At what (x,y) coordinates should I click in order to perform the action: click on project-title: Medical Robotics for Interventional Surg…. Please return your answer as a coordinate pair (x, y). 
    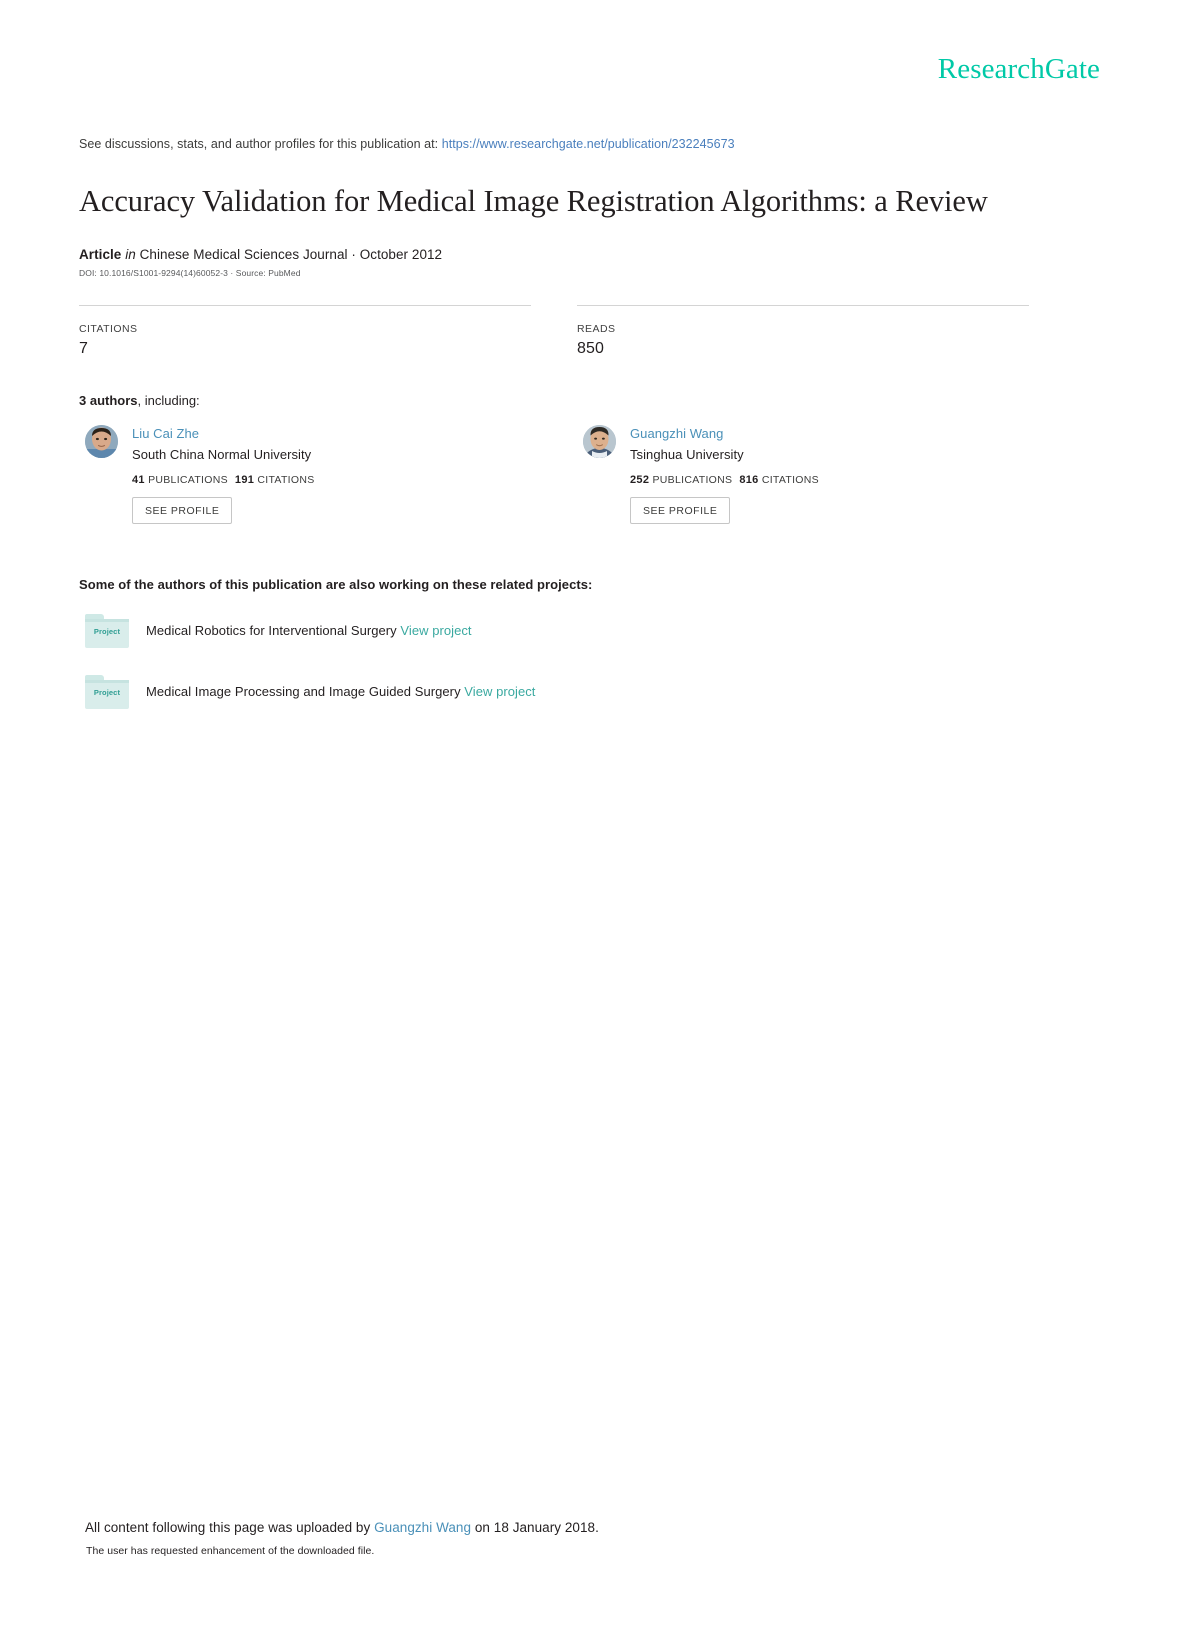
    Looking at the image, I should click on (271, 631).